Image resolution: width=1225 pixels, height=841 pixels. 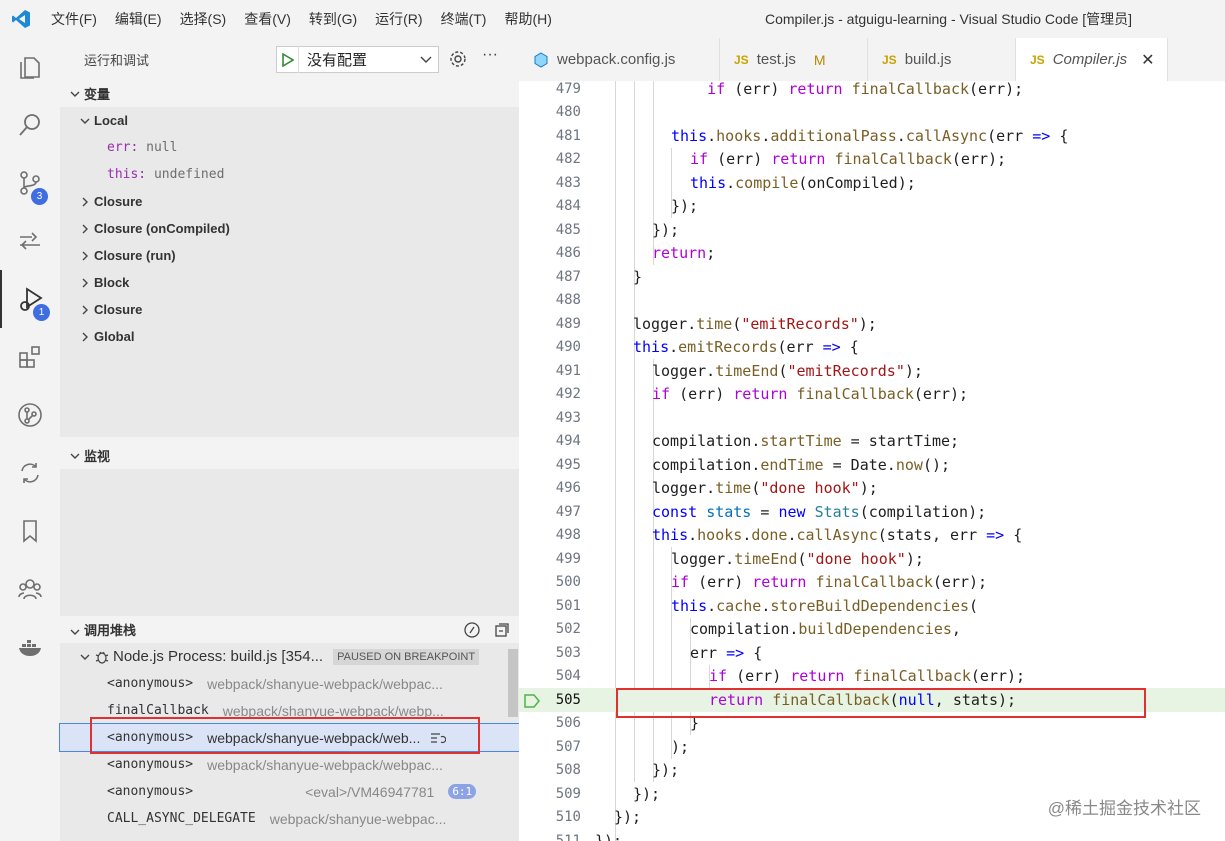 I want to click on line-number: 499, so click(x=550, y=559).